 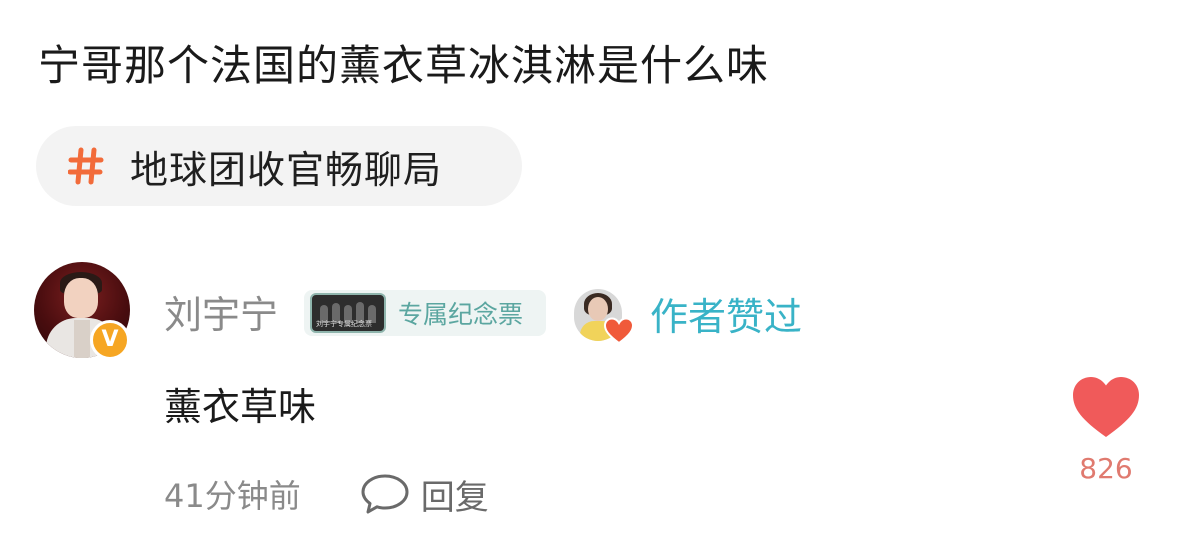 I want to click on hashtag-icon, so click(x=86, y=166).